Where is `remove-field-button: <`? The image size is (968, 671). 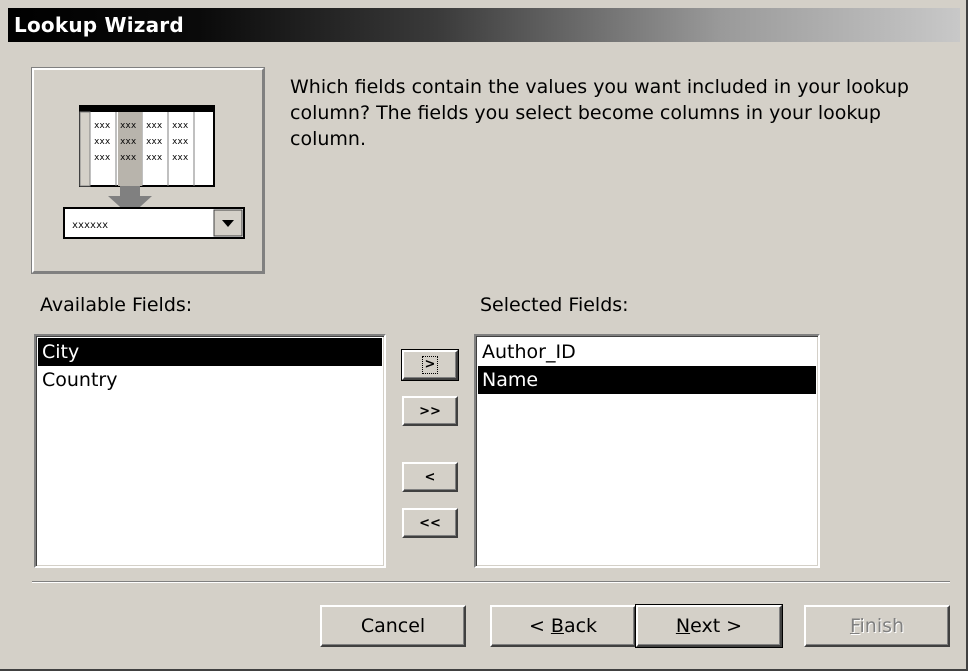
remove-field-button: < is located at coordinates (430, 477).